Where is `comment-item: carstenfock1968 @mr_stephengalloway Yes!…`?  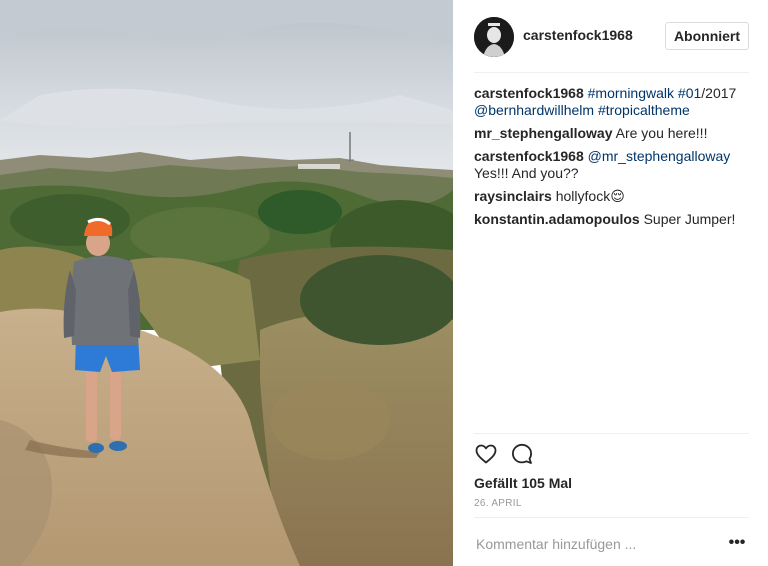
comment-item: carstenfock1968 @mr_stephengalloway Yes!… is located at coordinates (611, 165).